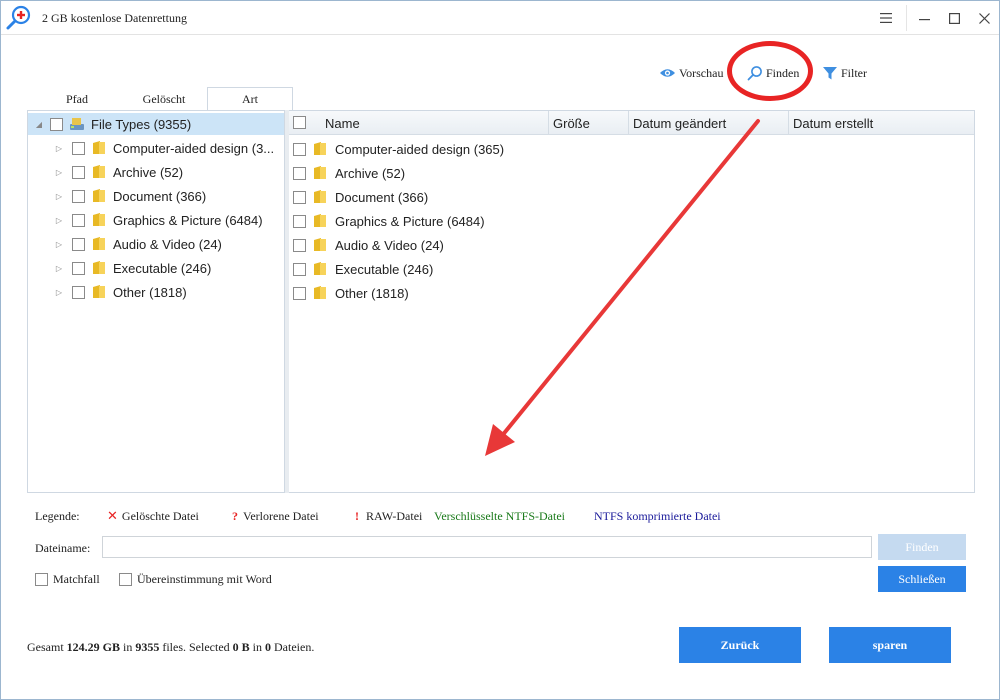 This screenshot has height=700, width=1000. I want to click on title-bar: 2 GB kostenlose Datenrettung, so click(500, 18).